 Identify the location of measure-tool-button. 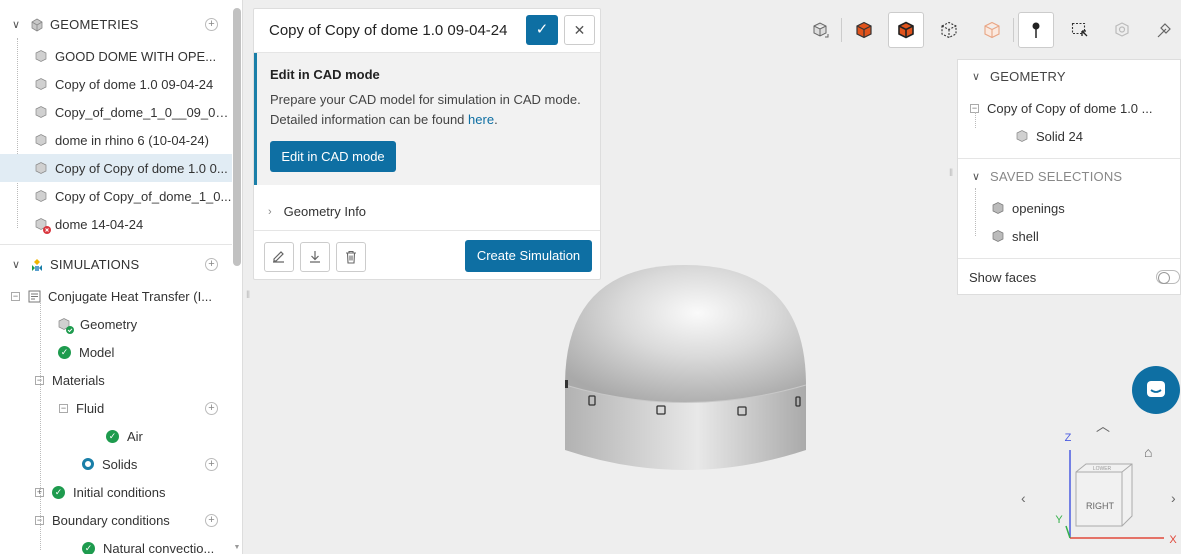
(1163, 30).